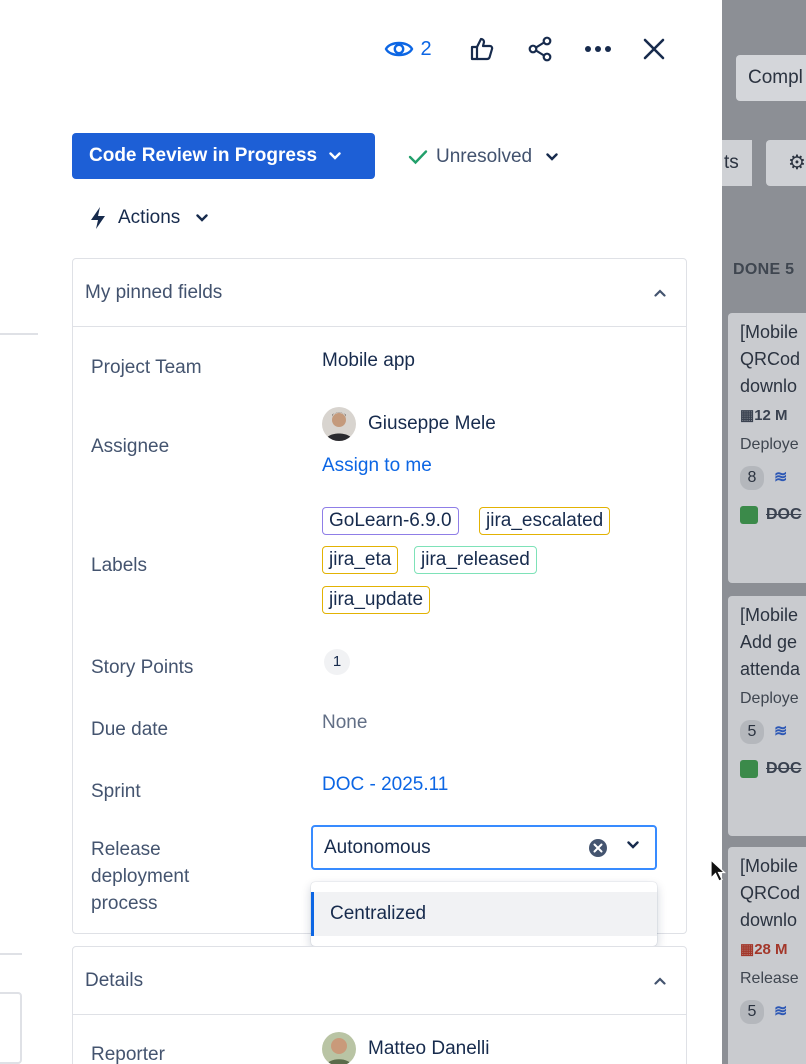 Image resolution: width=806 pixels, height=1064 pixels. Describe the element at coordinates (119, 565) in the screenshot. I see `field-label: Labels` at that location.